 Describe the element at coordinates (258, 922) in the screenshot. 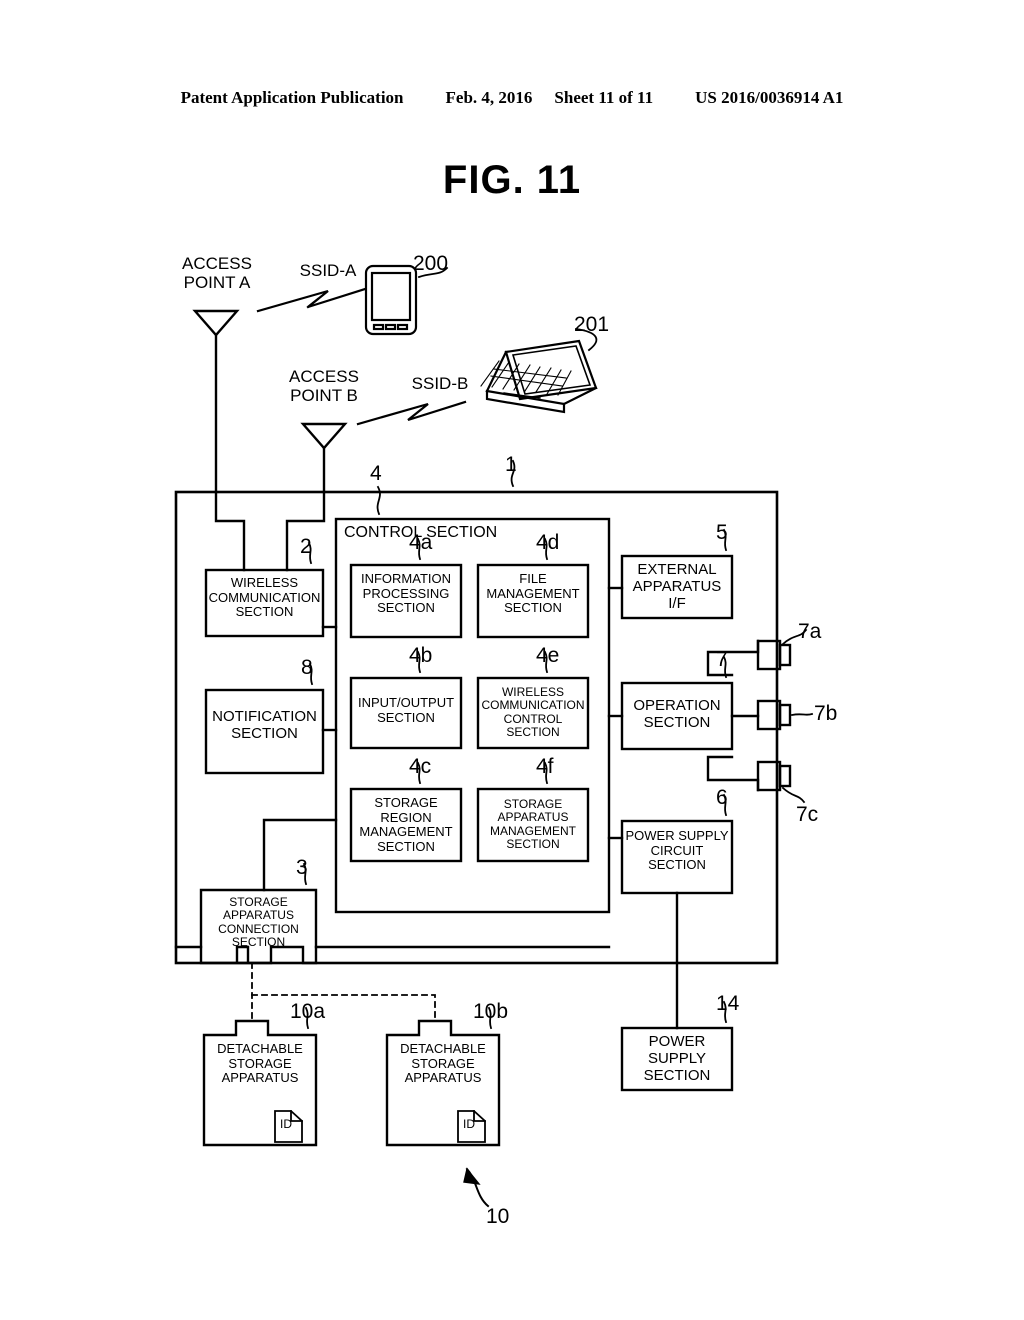

I see `storage-connection-label: STORAGE APPARATUS CONNECTION SECTION` at that location.